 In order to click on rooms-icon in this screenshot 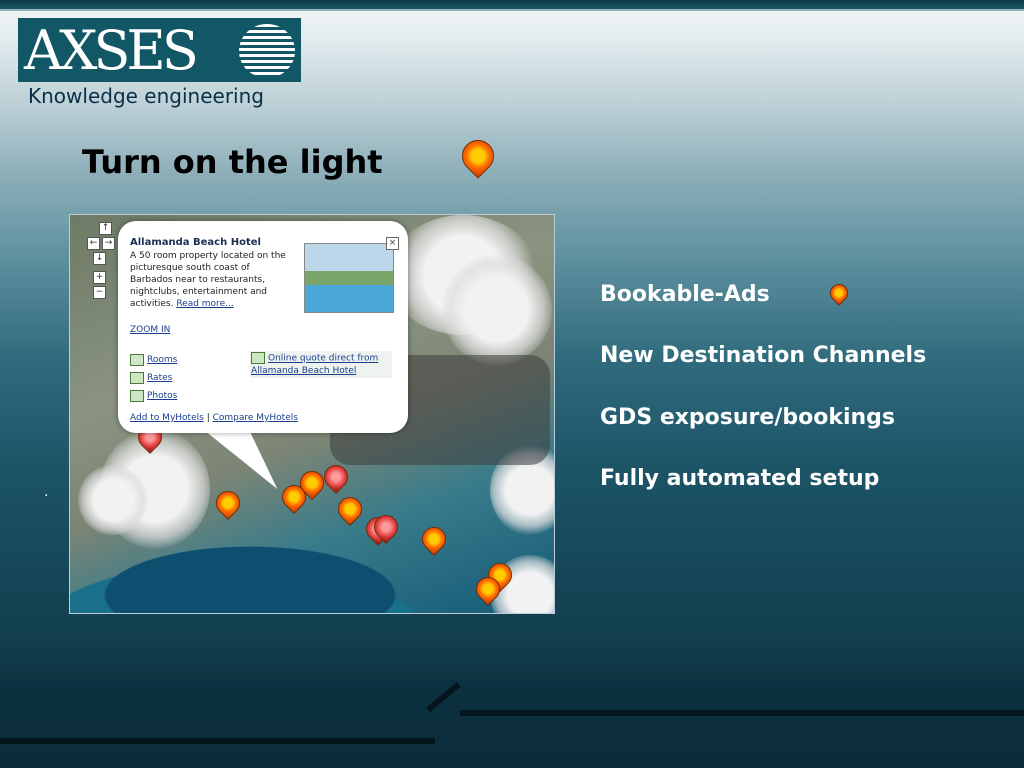, I will do `click(137, 359)`.